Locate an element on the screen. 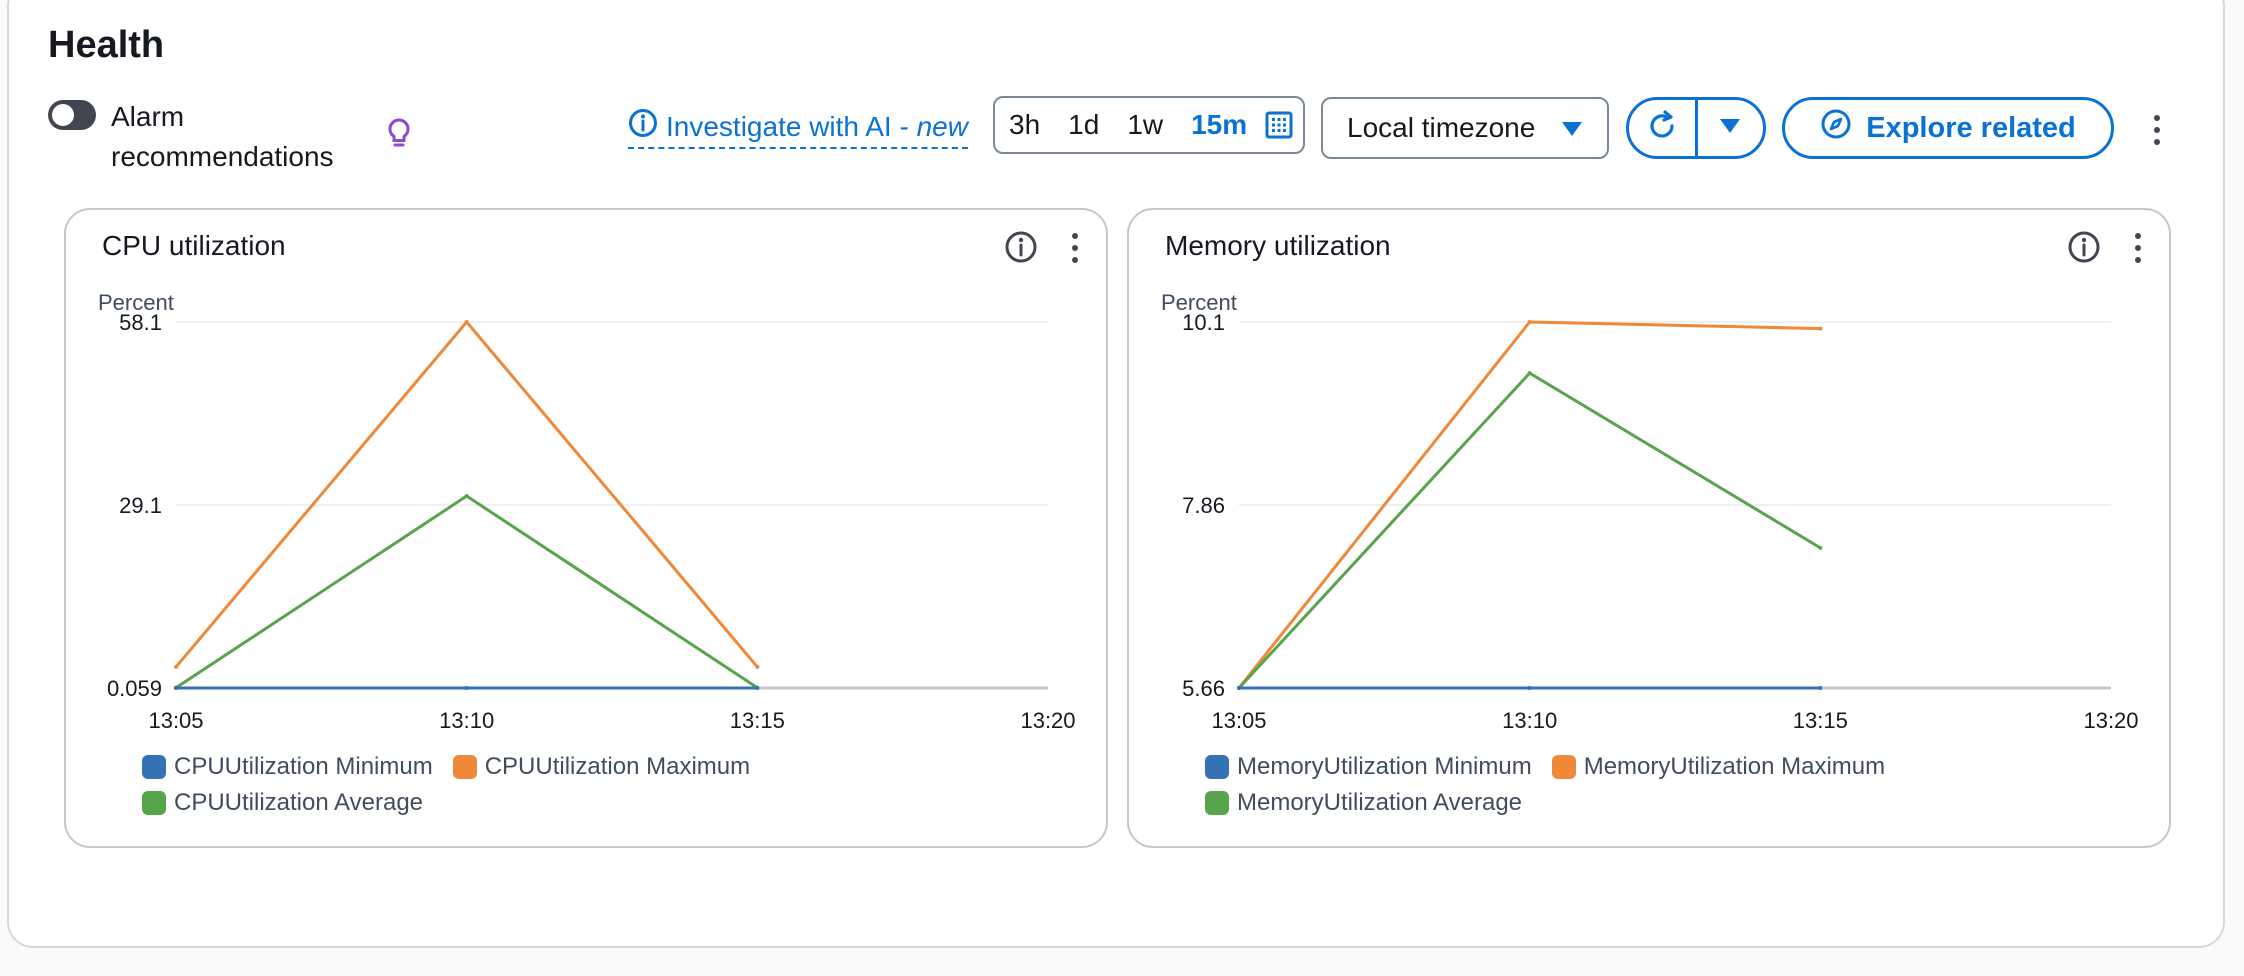 The height and width of the screenshot is (976, 2244). alarm-recommendations-toggle is located at coordinates (72, 115).